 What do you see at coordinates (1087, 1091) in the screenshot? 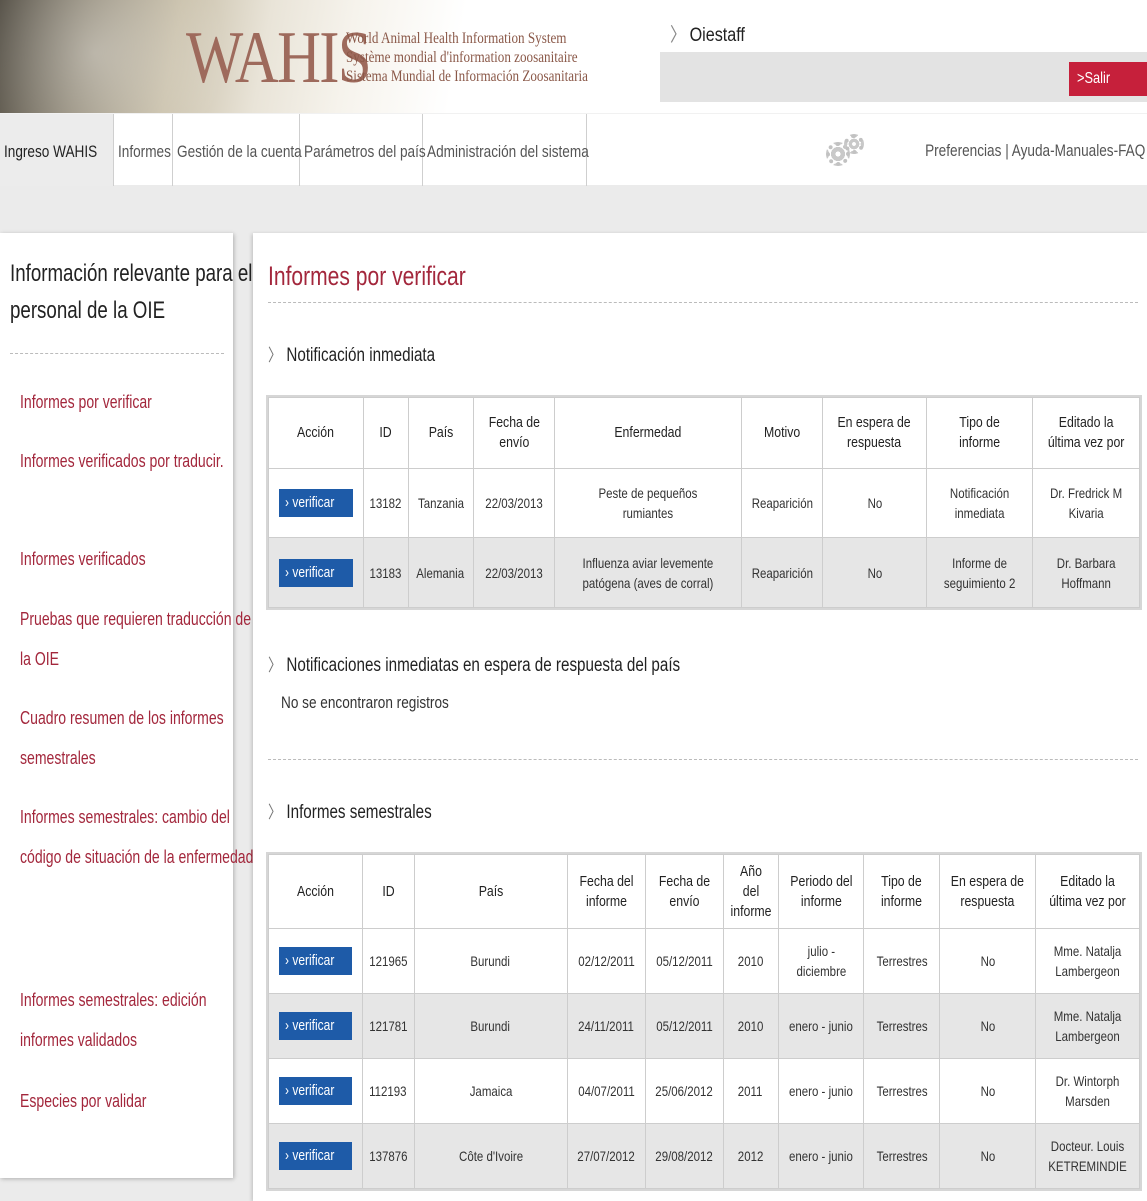
I see `cell-editor: Dr. Wintorph Marsden` at bounding box center [1087, 1091].